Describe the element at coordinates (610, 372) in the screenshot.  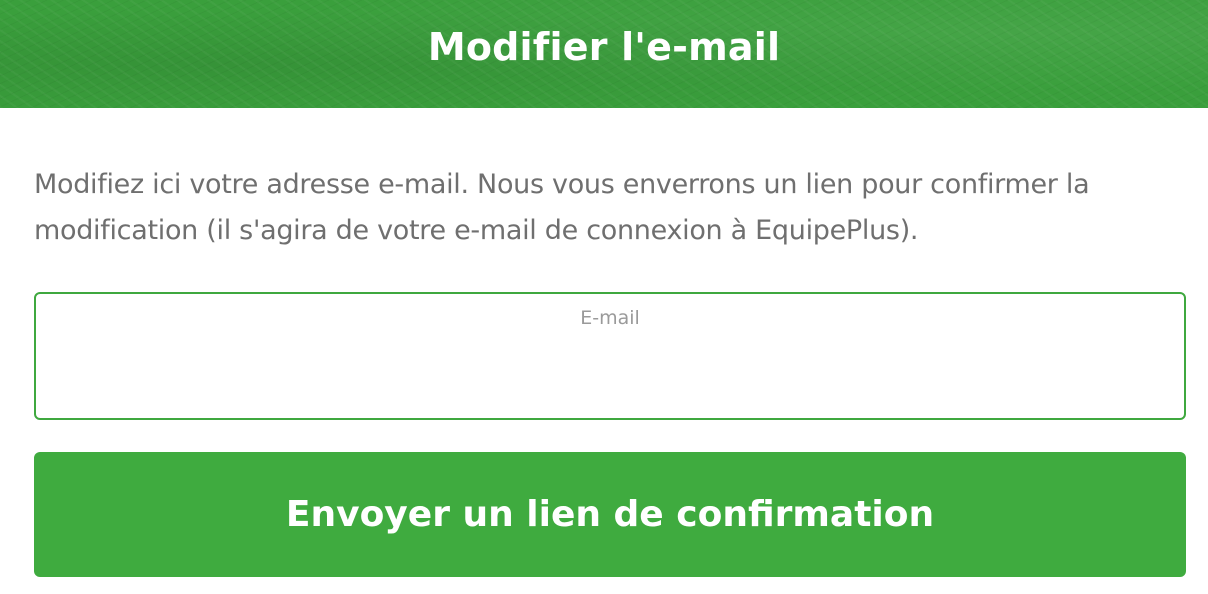
I see `email-input` at that location.